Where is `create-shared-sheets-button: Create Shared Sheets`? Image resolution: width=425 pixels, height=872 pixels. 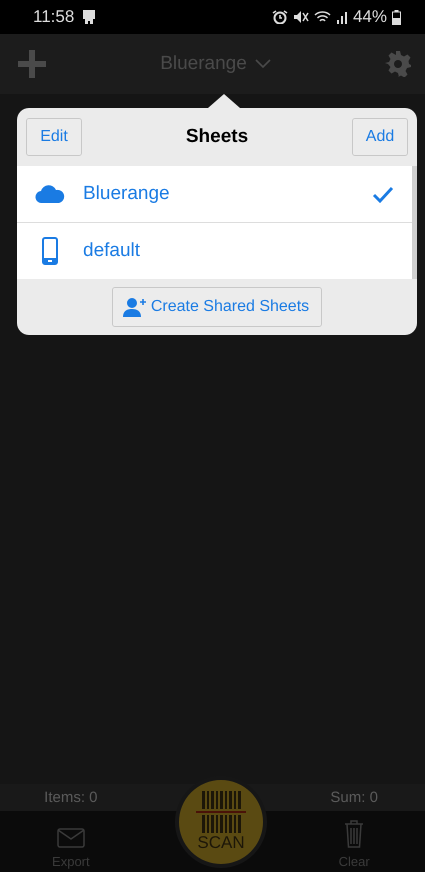 create-shared-sheets-button: Create Shared Sheets is located at coordinates (217, 307).